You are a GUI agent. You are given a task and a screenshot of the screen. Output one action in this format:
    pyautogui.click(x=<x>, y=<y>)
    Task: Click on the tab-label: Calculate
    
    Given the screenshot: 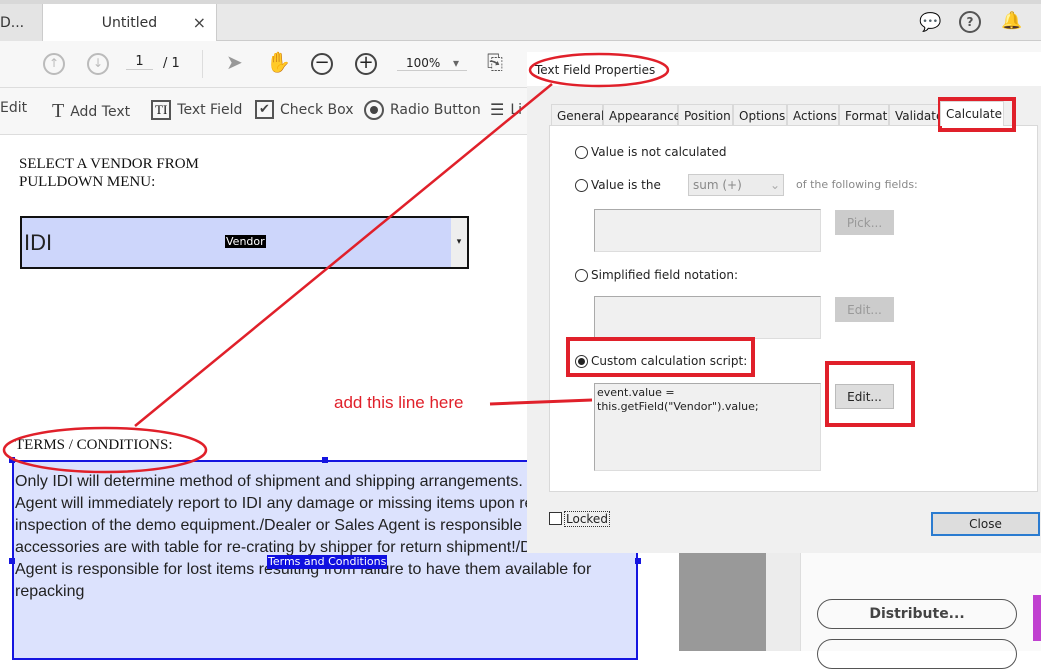 What is the action you would take?
    pyautogui.click(x=974, y=114)
    